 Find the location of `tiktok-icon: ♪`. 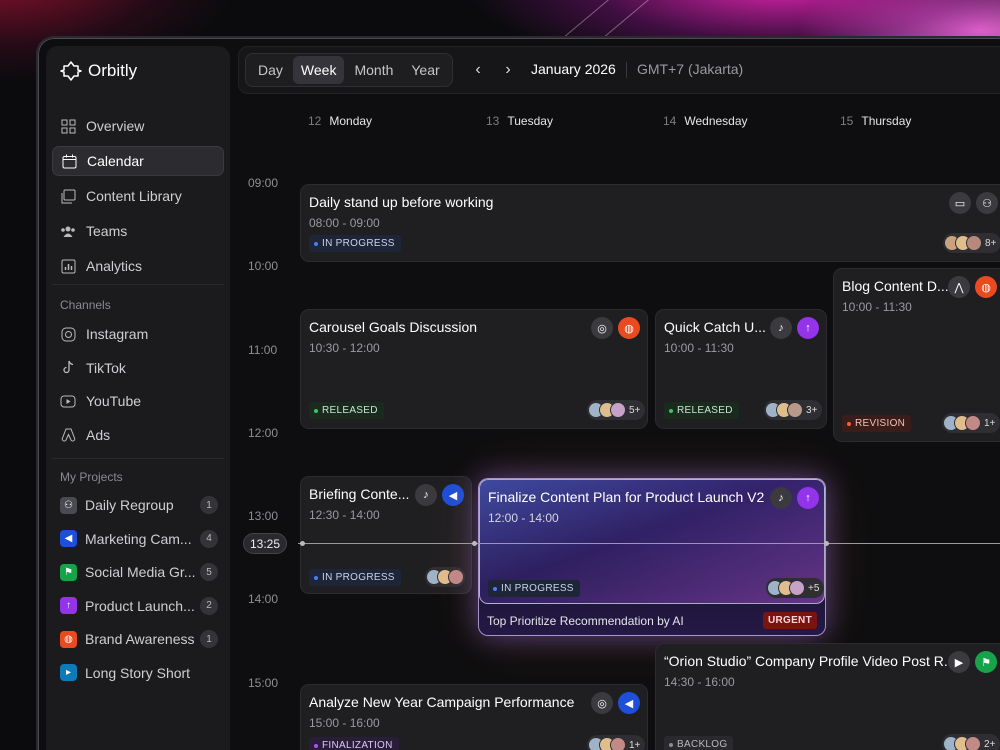

tiktok-icon: ♪ is located at coordinates (781, 498).